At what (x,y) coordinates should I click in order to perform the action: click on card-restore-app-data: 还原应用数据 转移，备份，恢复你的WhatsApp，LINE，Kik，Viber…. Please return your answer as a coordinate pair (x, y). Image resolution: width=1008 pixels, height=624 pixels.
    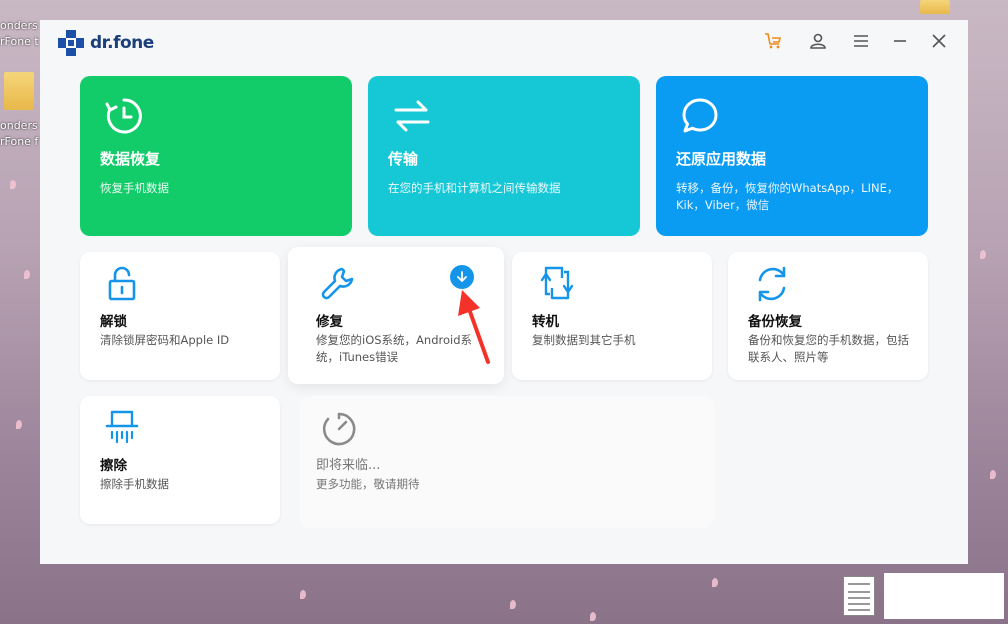
    Looking at the image, I should click on (792, 156).